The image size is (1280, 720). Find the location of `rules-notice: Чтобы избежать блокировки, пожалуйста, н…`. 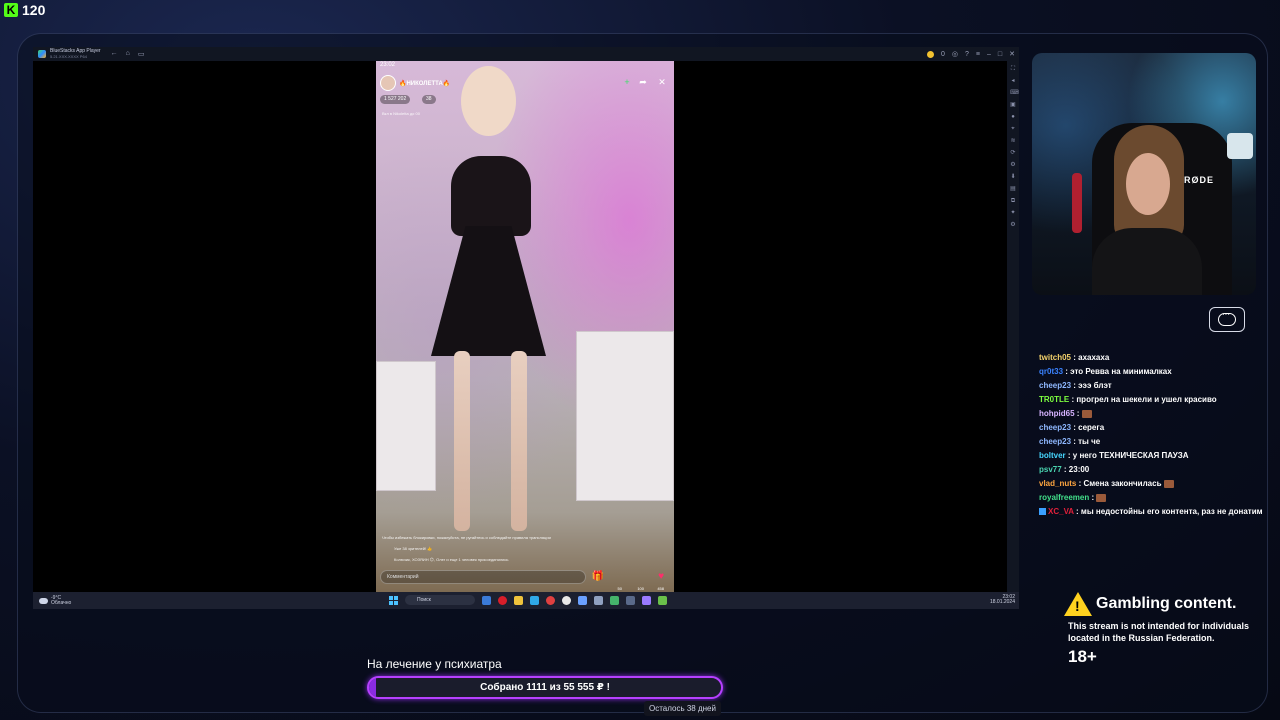

rules-notice: Чтобы избежать блокировки, пожалуйста, н… is located at coordinates (466, 537).